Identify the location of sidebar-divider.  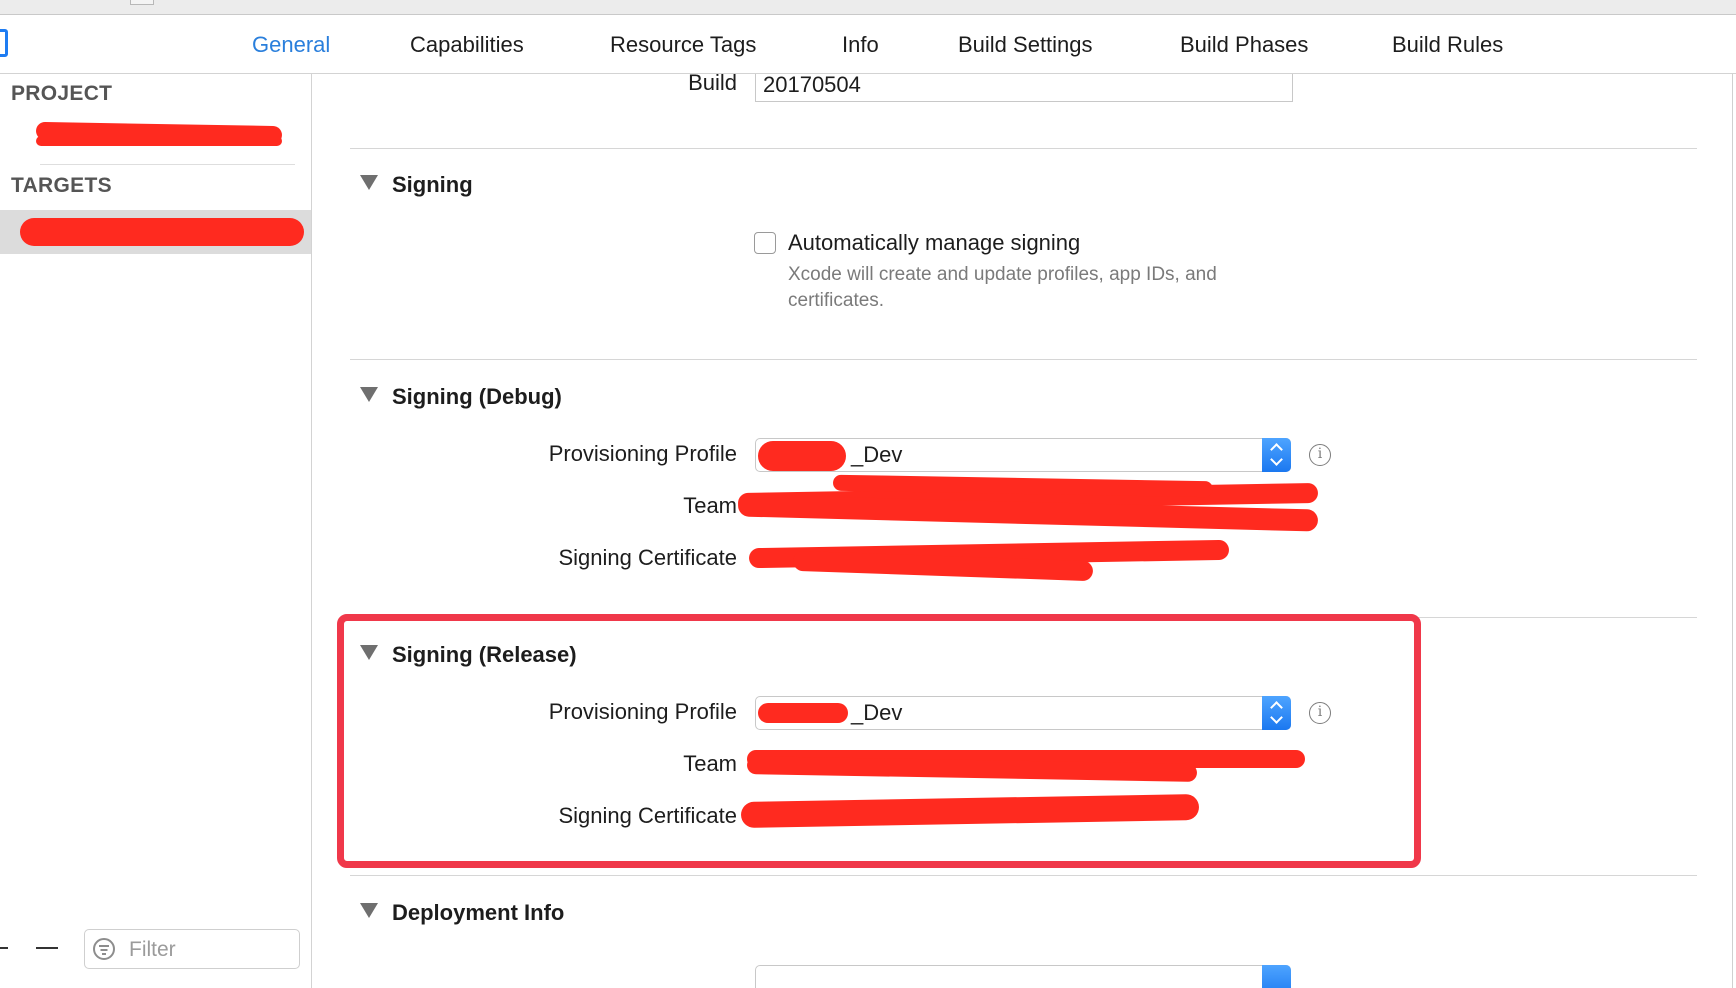
(167, 164).